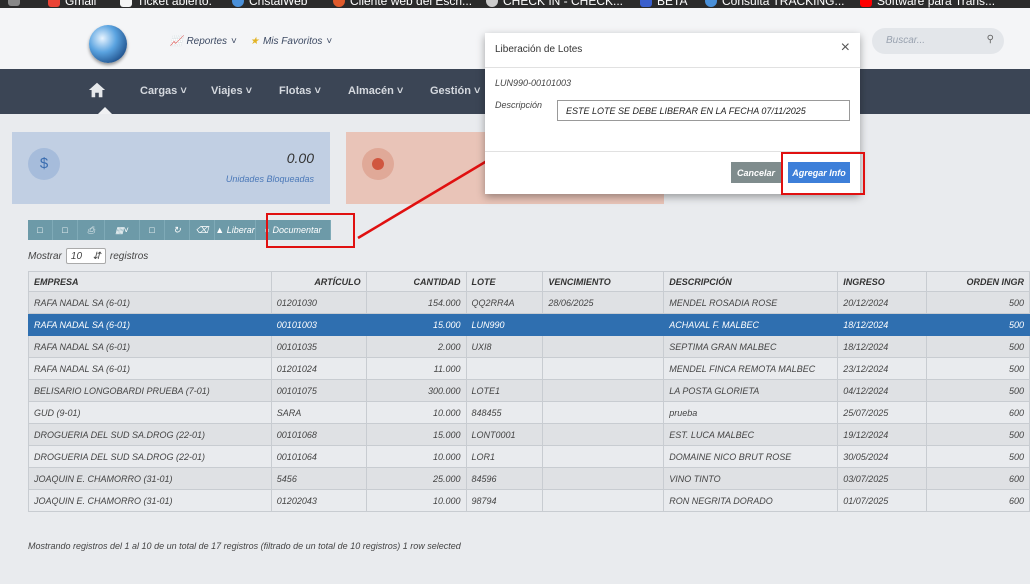  Describe the element at coordinates (823, 173) in the screenshot. I see `highlight-box-add-info` at that location.